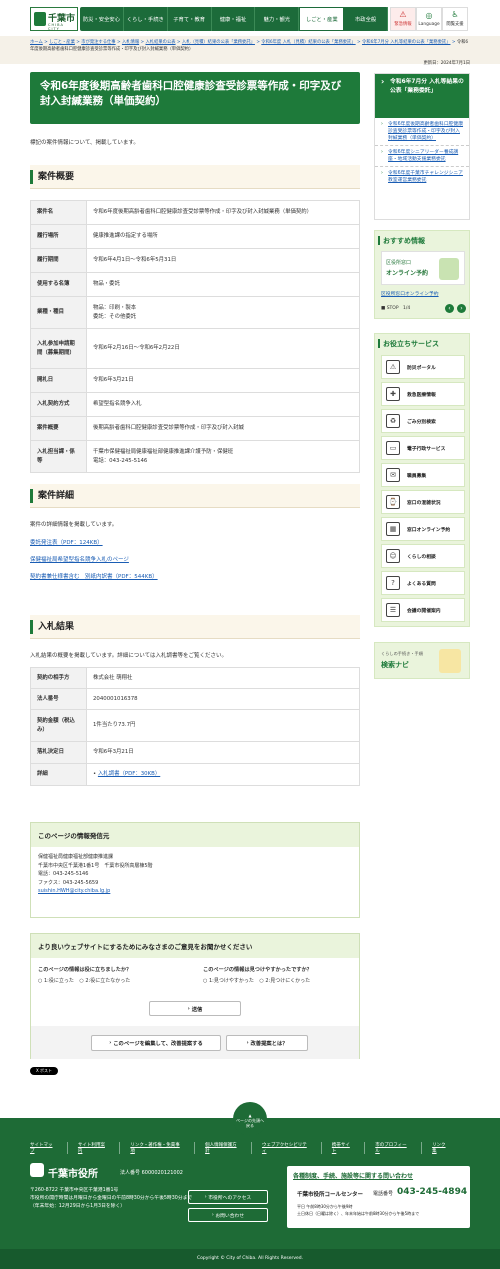  Describe the element at coordinates (402, 653) in the screenshot. I see `navi-subtitle: くらしの手続き・手順` at that location.